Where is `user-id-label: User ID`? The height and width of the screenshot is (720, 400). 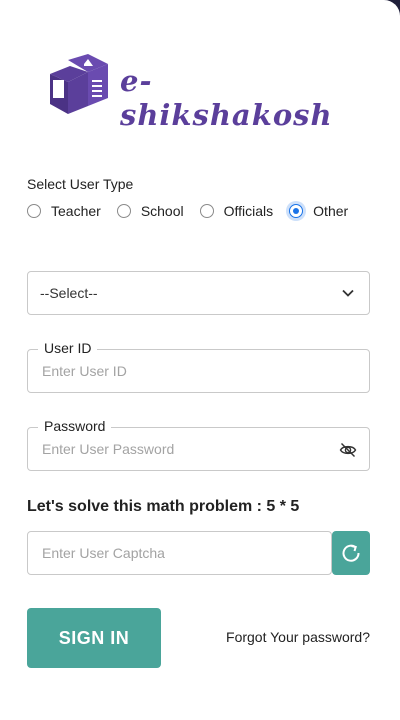 user-id-label: User ID is located at coordinates (68, 348).